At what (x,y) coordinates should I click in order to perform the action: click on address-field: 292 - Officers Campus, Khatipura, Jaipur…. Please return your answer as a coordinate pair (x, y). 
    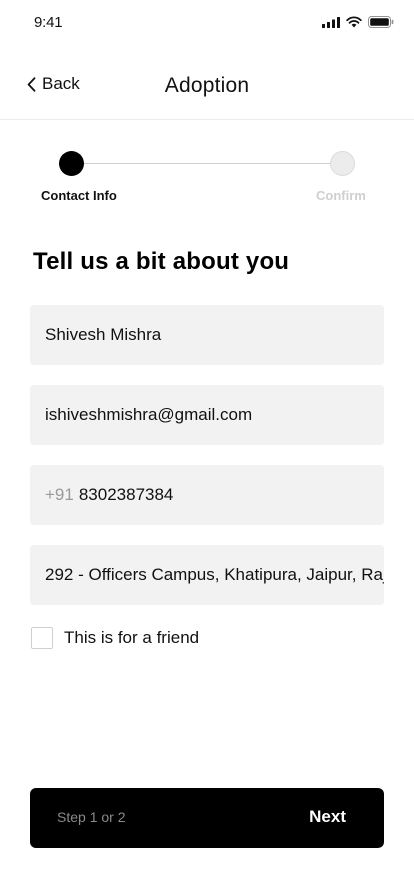
    Looking at the image, I should click on (207, 575).